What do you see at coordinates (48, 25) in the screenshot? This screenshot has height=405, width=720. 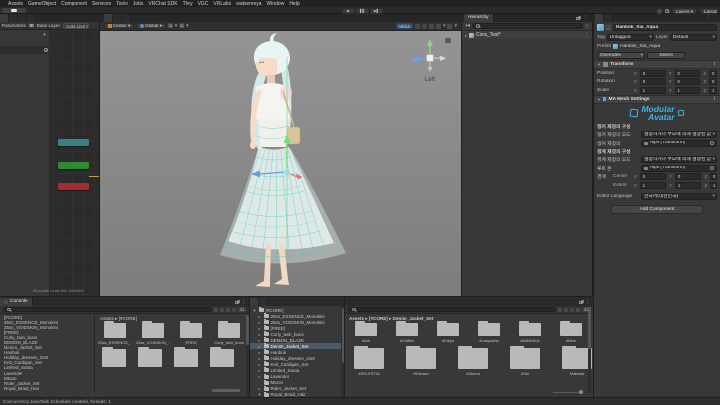 I see `layer-breadcrumb: Base Layer` at bounding box center [48, 25].